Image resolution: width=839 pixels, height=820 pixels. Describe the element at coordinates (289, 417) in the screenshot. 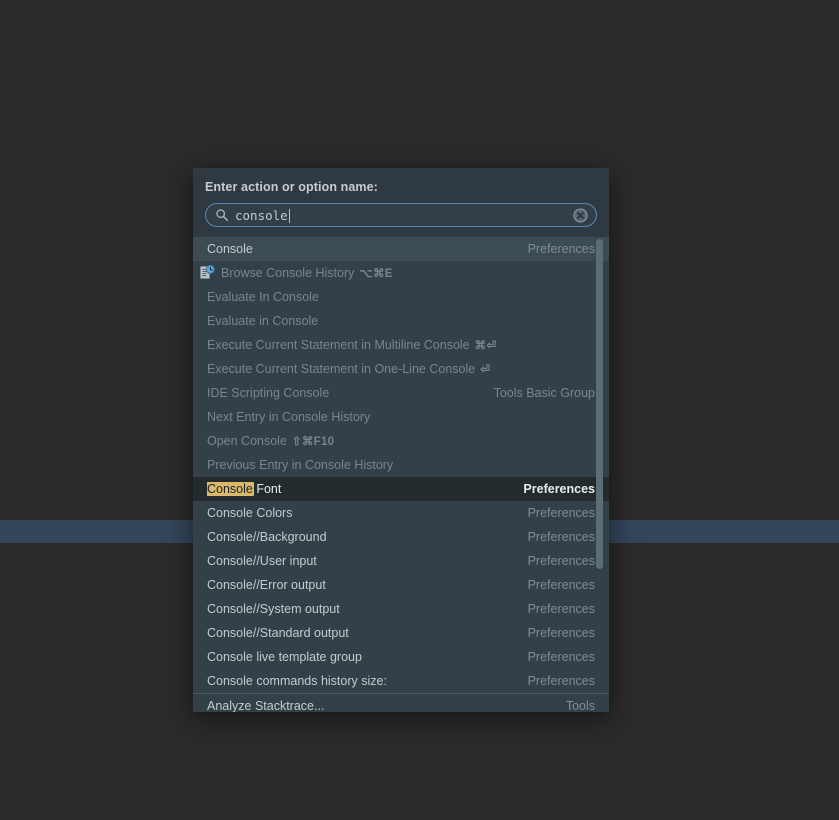

I see `result-row-label: Next Entry in Console History` at that location.